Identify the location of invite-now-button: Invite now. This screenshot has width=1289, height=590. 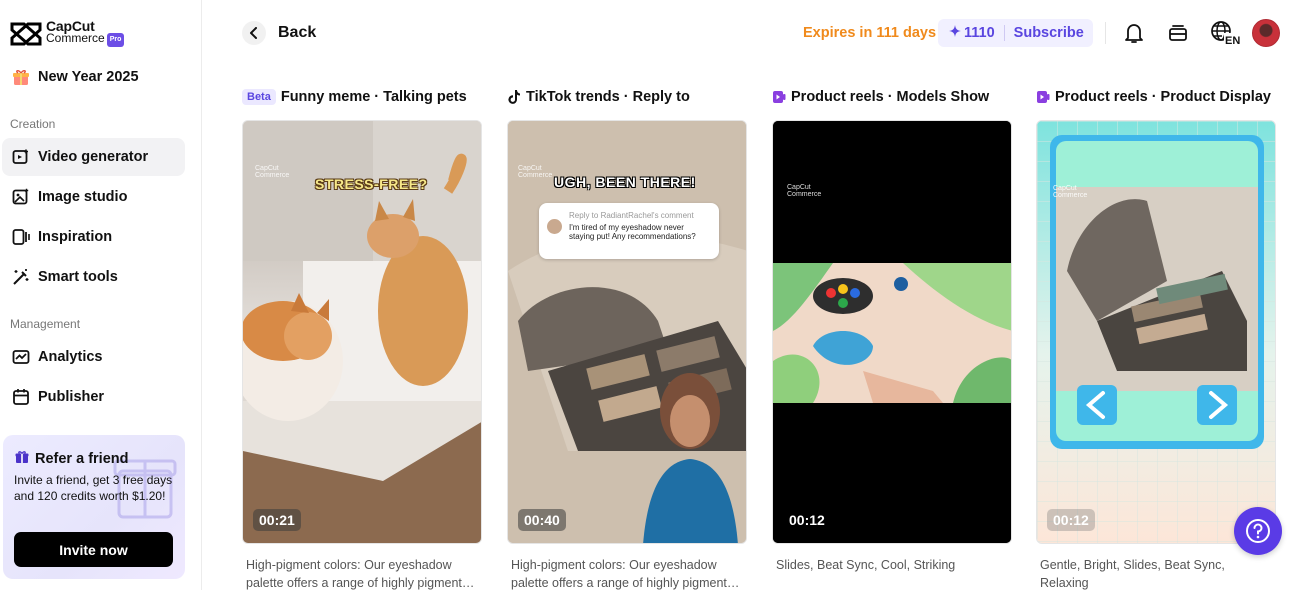
(93, 549).